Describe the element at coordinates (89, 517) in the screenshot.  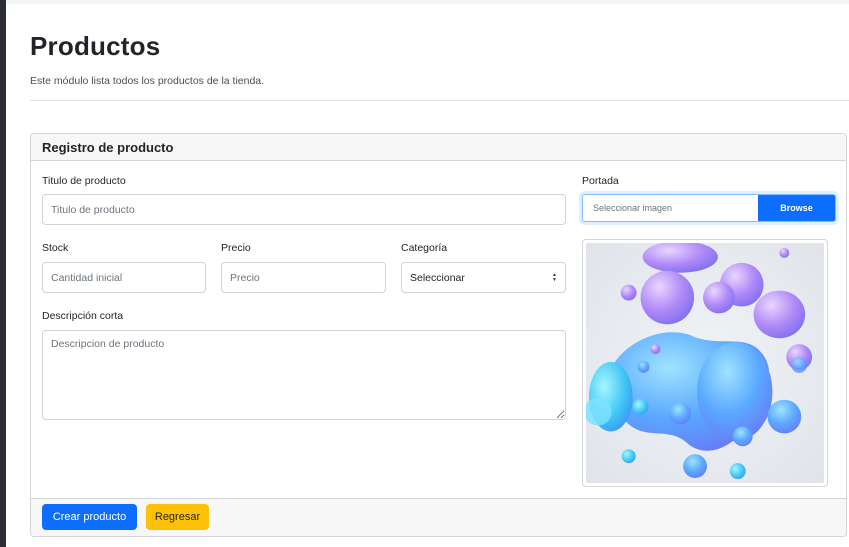
I see `create-product-button: Crear producto` at that location.